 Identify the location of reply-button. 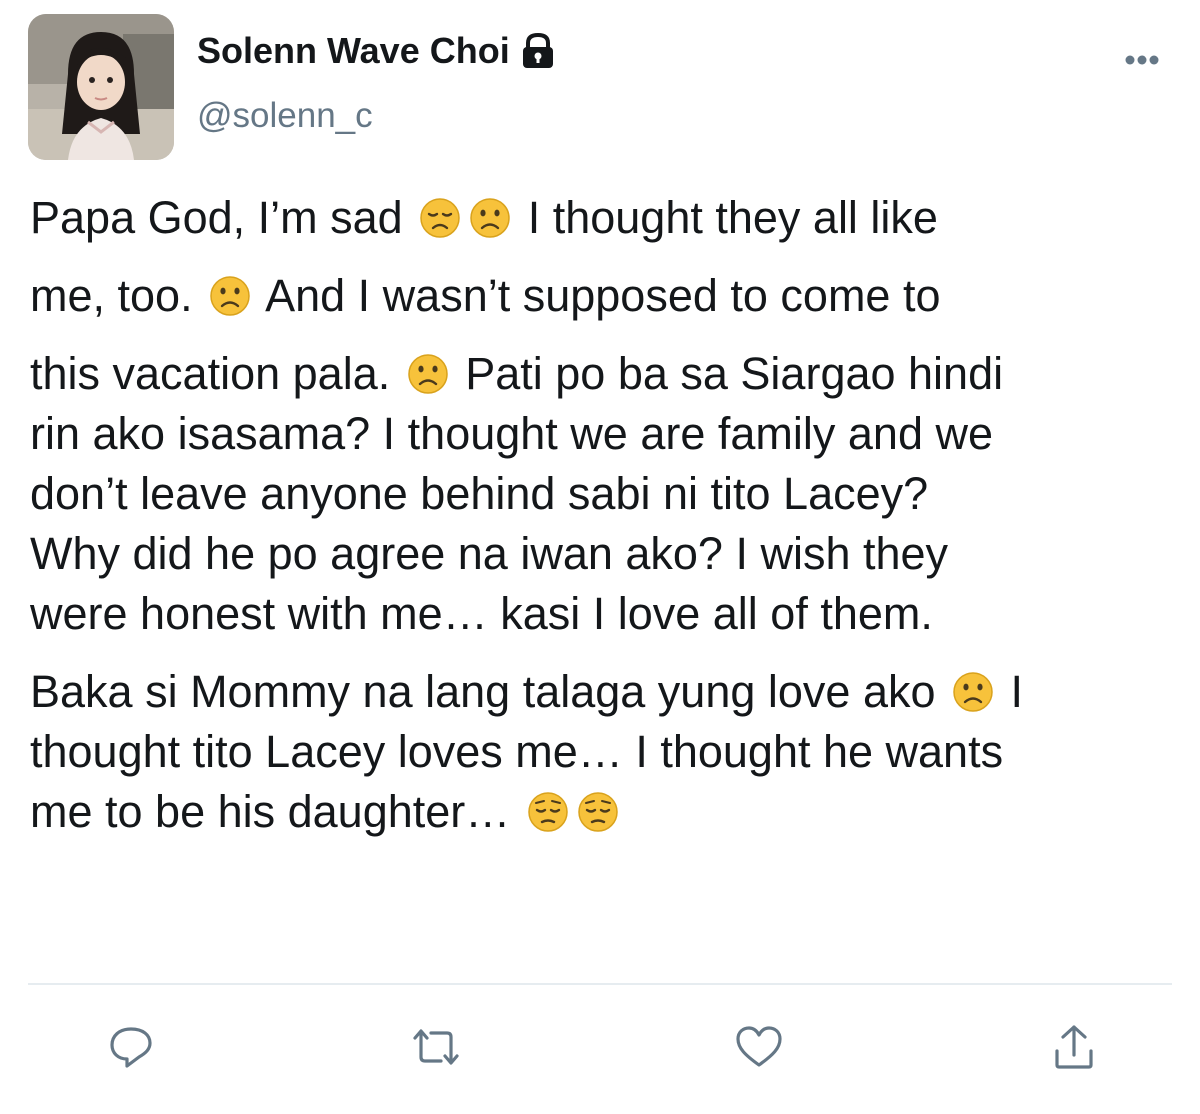
(131, 1047).